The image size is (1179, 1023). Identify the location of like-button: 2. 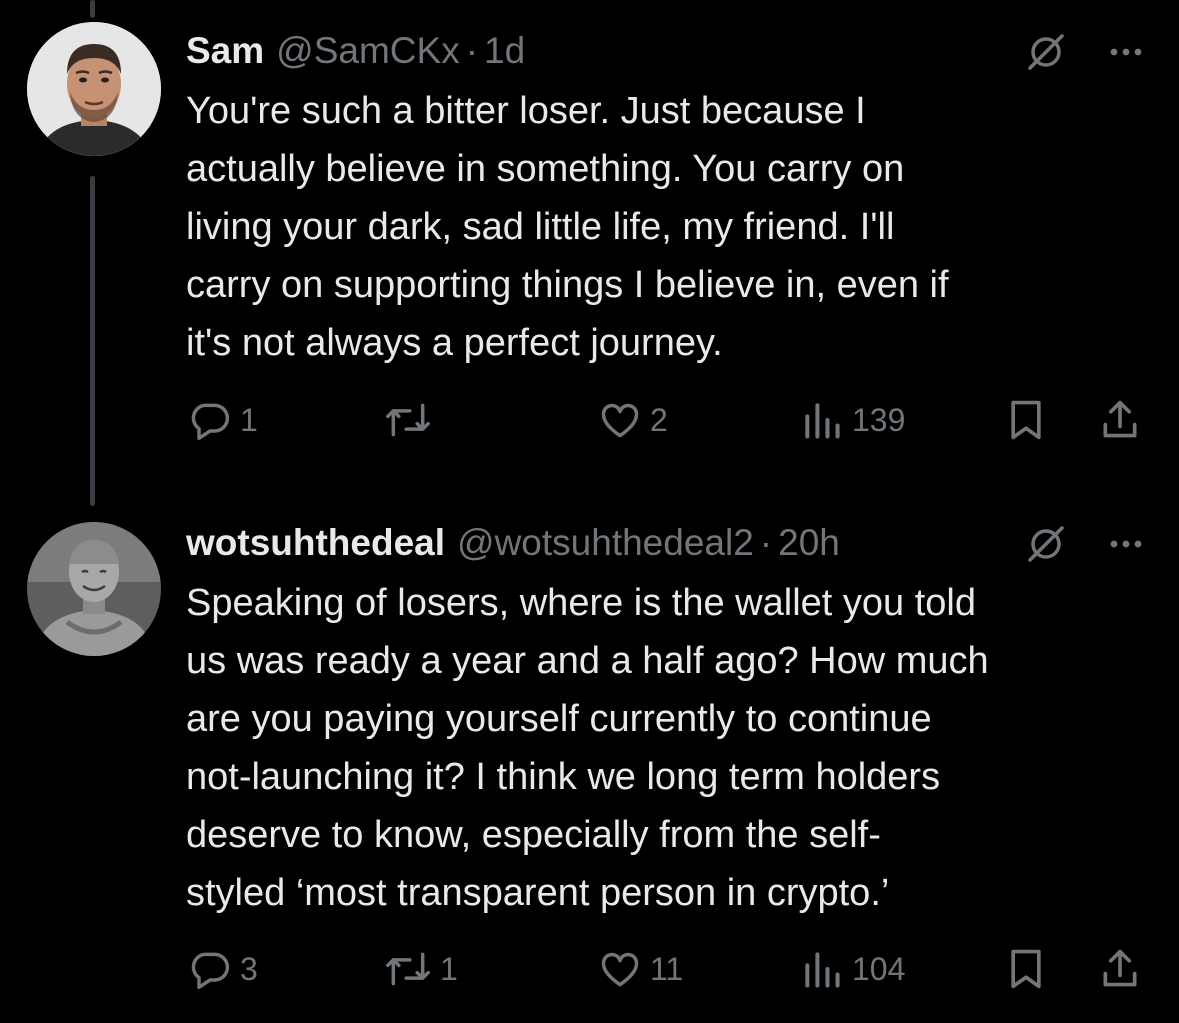
(633, 420).